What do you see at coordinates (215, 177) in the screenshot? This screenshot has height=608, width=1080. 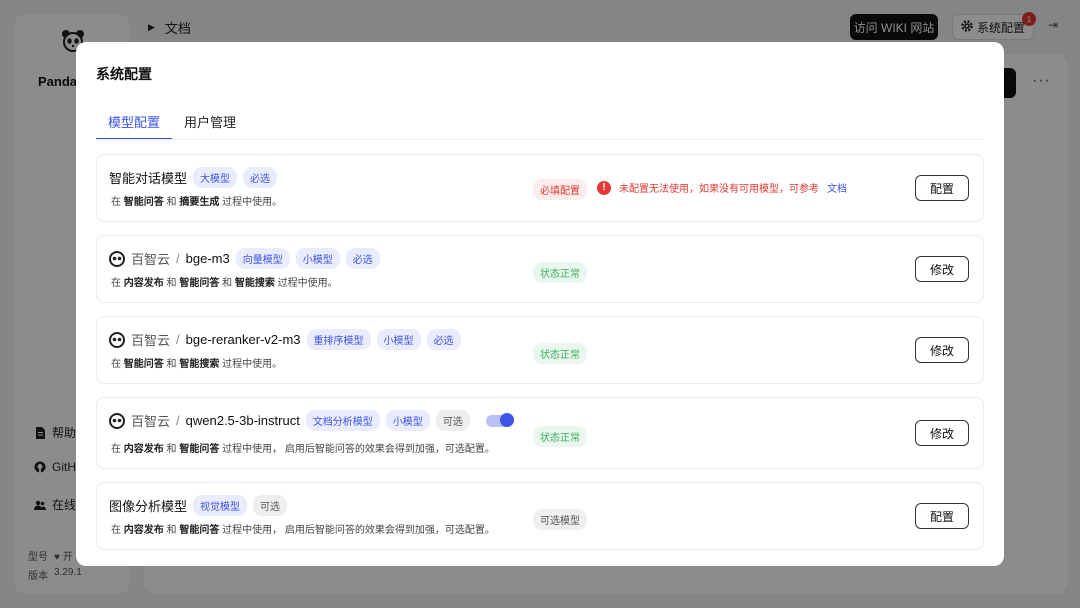 I see `tag: 大模型` at bounding box center [215, 177].